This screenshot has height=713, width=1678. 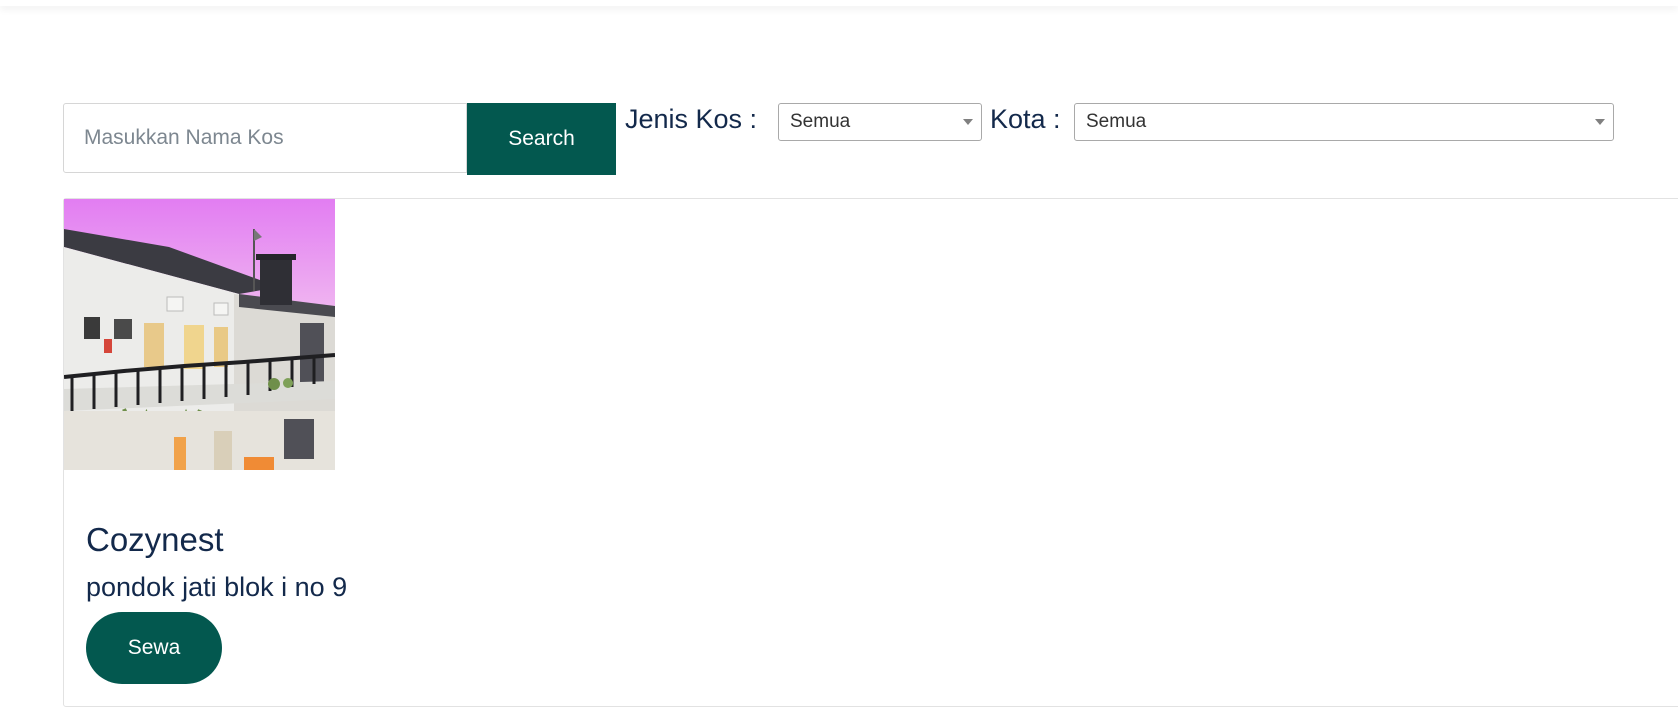 What do you see at coordinates (880, 122) in the screenshot?
I see `jenis-kos-select: Semua` at bounding box center [880, 122].